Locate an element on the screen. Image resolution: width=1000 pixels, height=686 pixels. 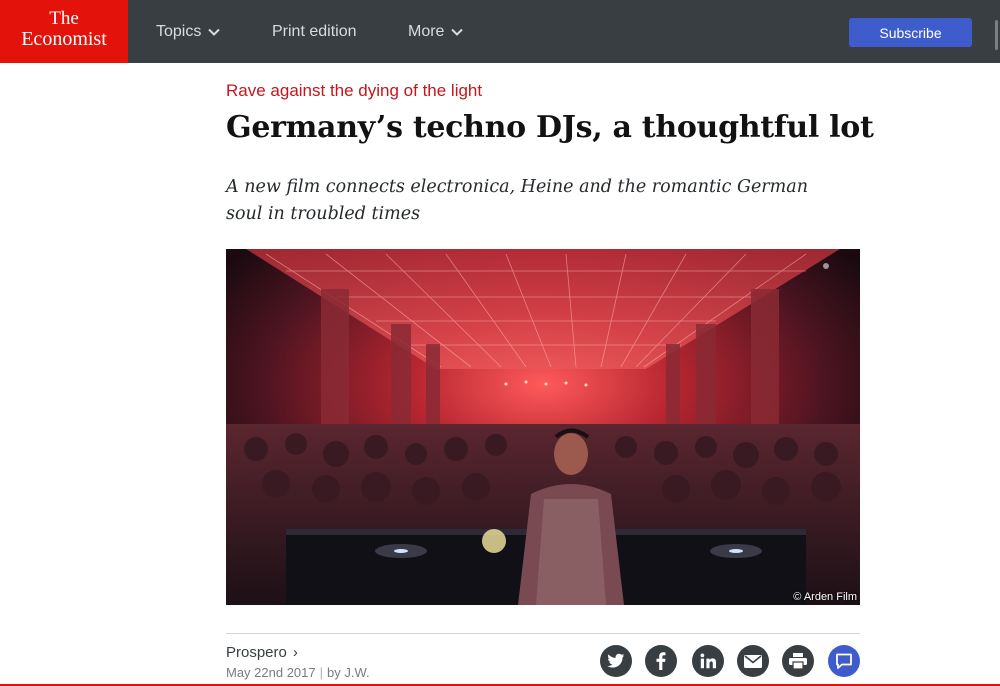
subscribe-button: Subscribe is located at coordinates (910, 32).